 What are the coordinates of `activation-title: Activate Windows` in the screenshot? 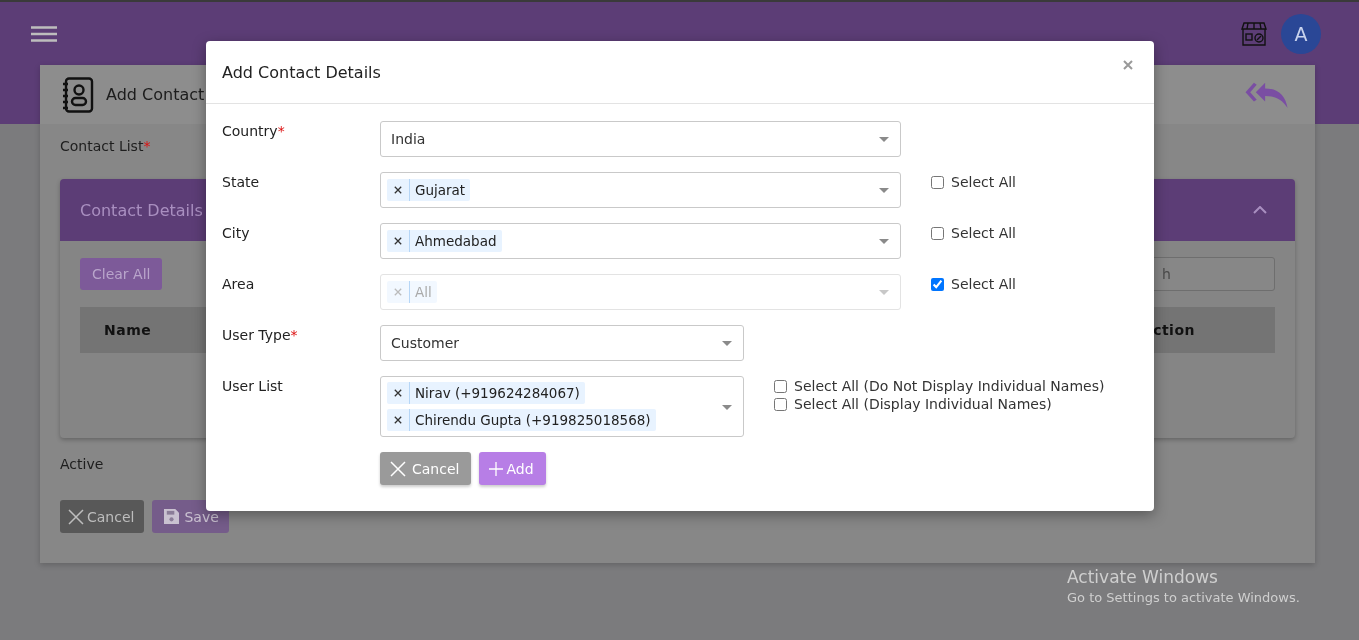 It's located at (1143, 577).